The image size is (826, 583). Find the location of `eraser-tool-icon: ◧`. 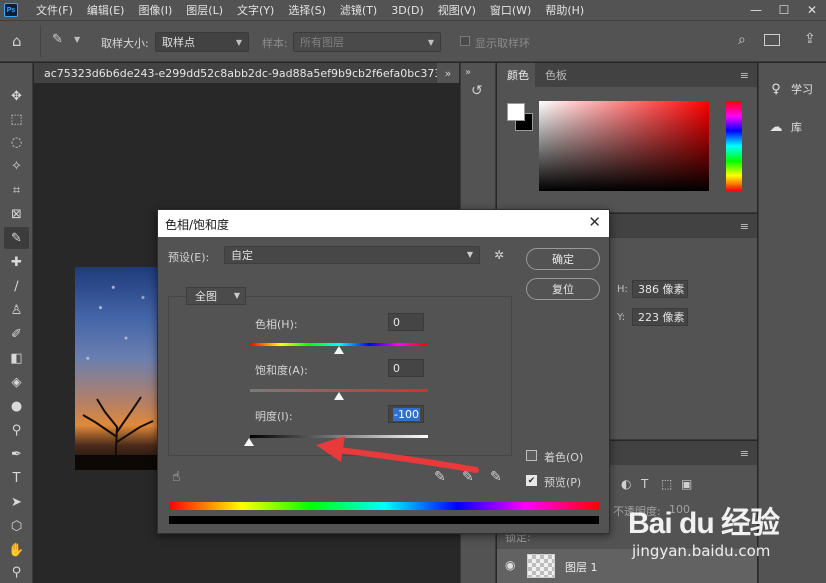

eraser-tool-icon: ◧ is located at coordinates (16, 358).